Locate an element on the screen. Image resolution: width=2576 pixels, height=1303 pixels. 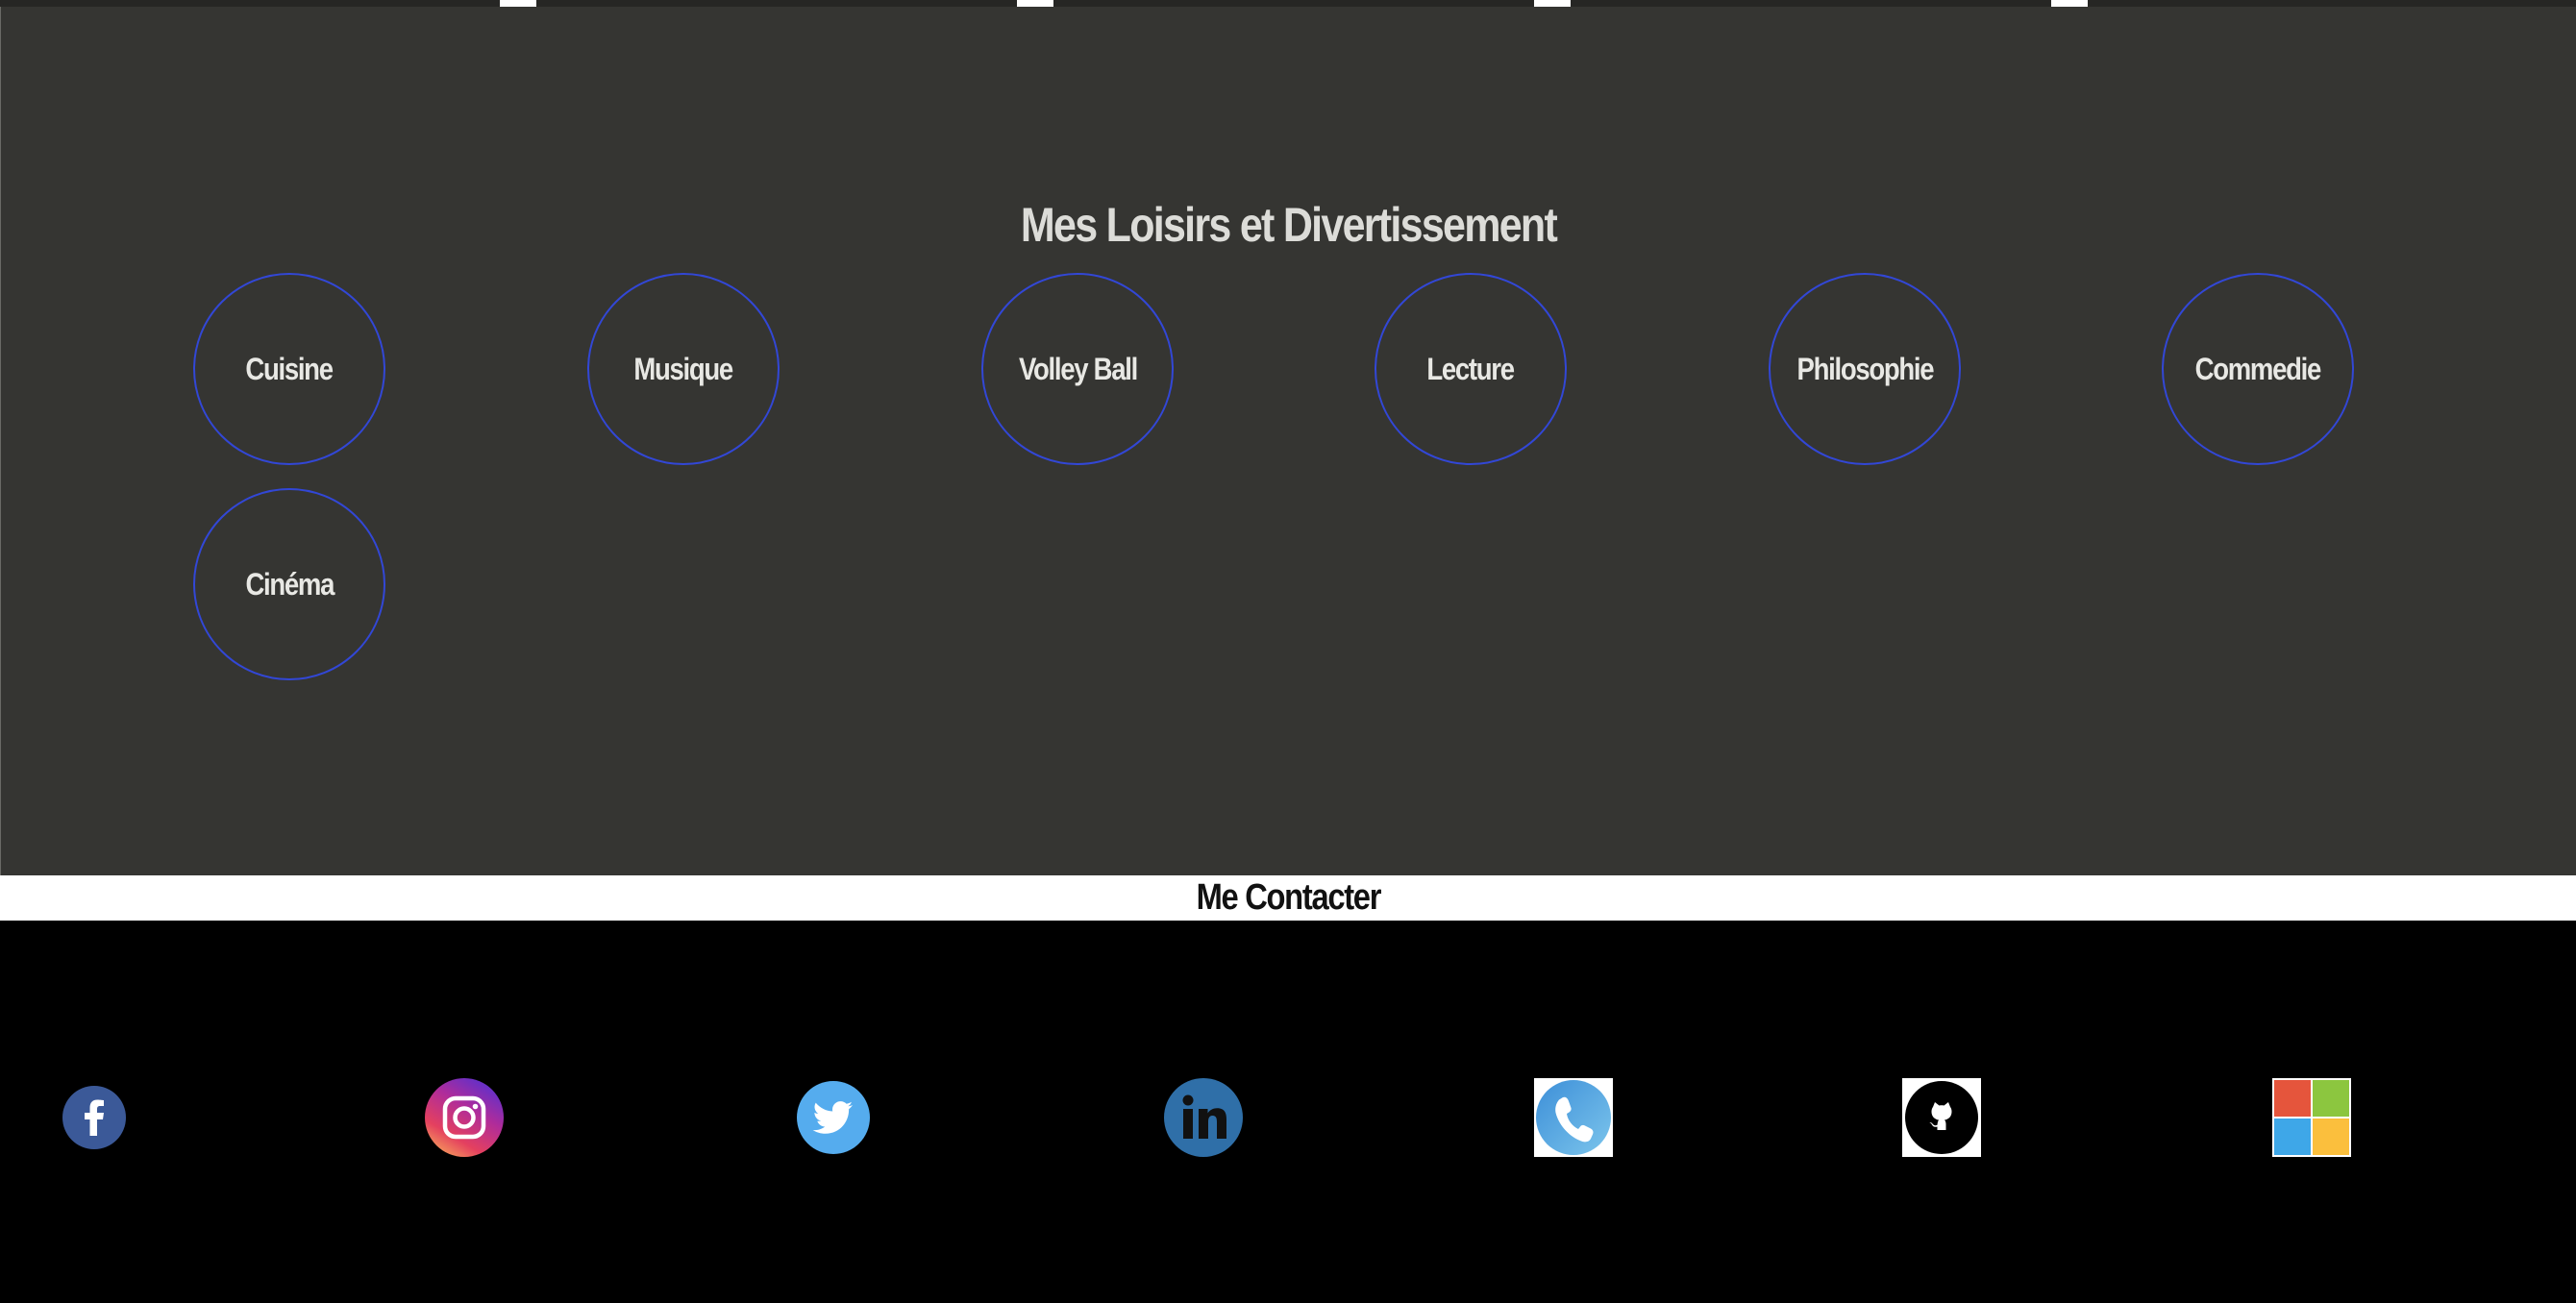
hobby-commedie: Commedie is located at coordinates (2258, 369).